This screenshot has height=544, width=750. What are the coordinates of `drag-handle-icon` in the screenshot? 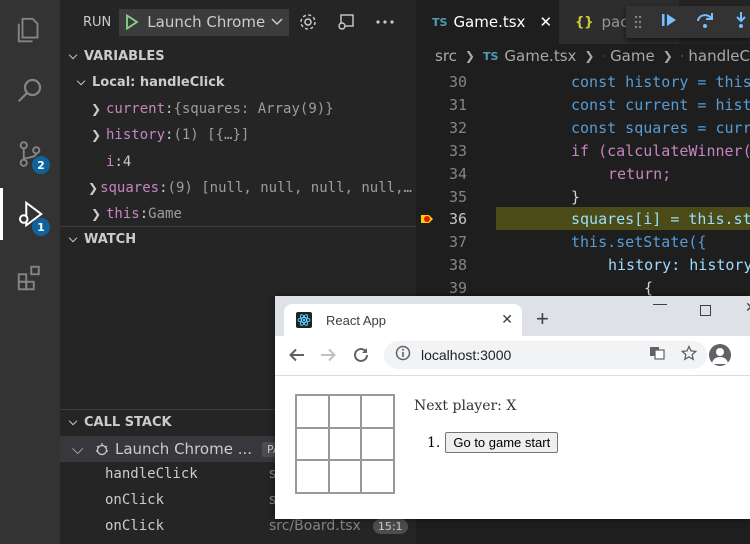 It's located at (640, 22).